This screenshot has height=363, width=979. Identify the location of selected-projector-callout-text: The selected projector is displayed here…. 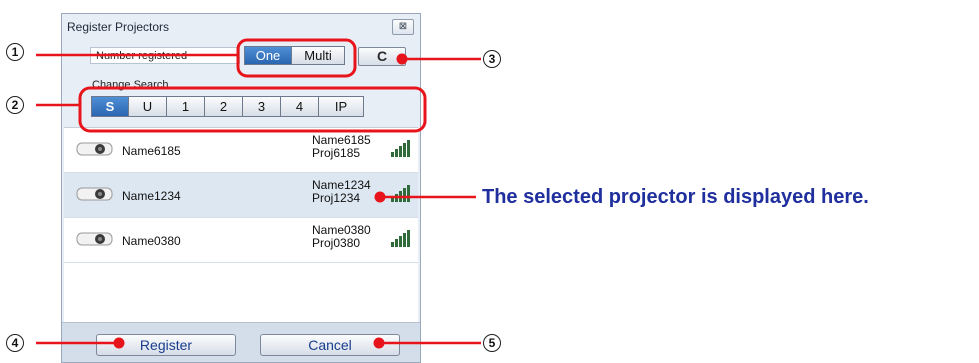
(675, 197).